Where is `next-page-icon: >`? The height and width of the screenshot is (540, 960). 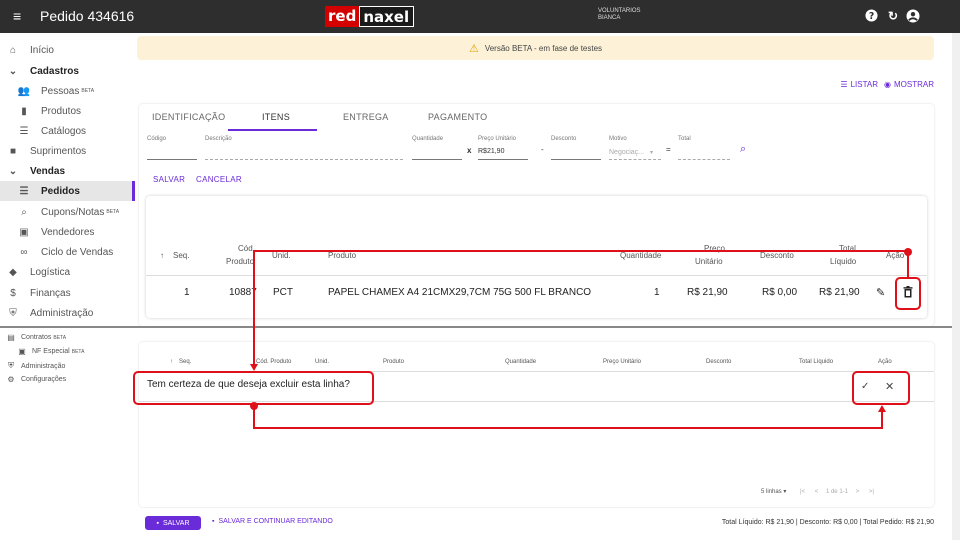 next-page-icon: > is located at coordinates (858, 492).